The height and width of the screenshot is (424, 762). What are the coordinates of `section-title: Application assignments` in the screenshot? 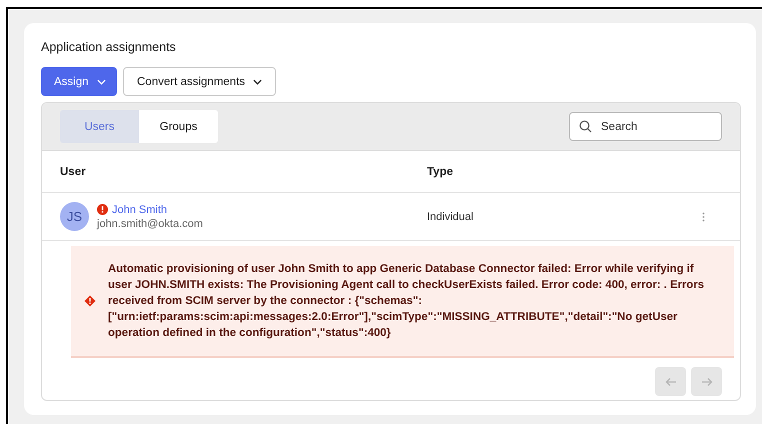 It's located at (109, 47).